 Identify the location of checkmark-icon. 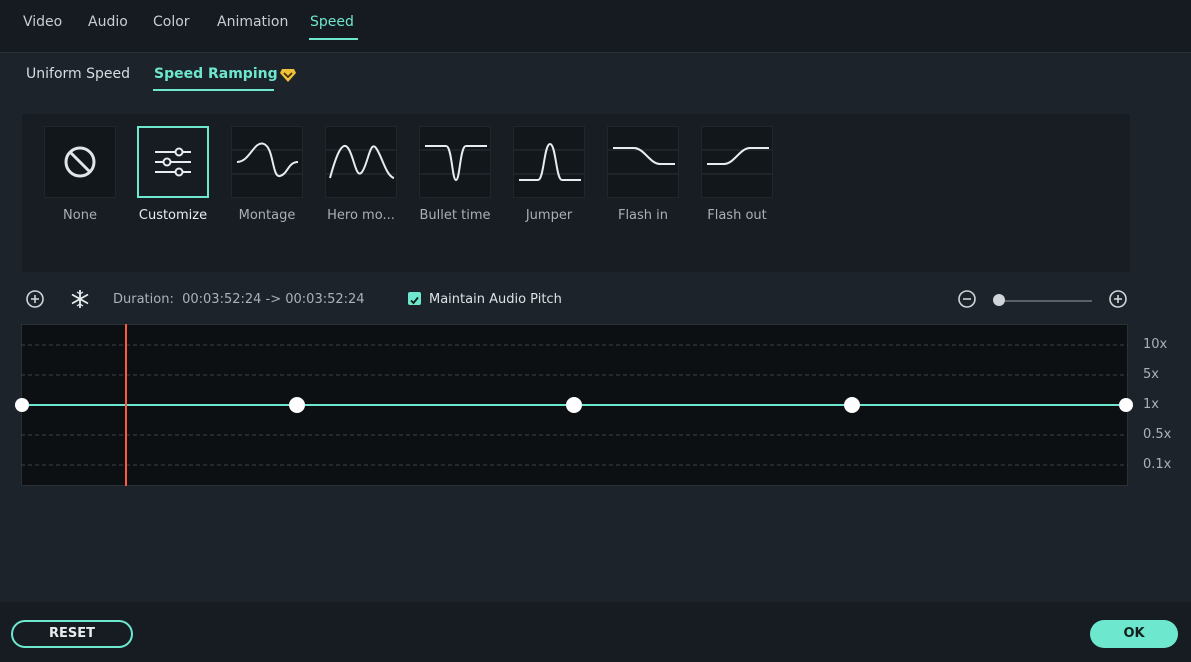
(414, 300).